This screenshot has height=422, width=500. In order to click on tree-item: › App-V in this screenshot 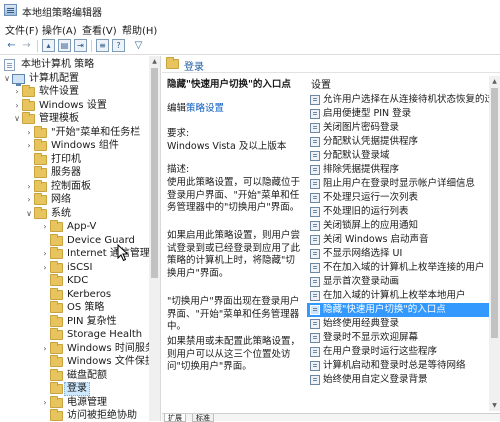, I will do `click(80, 227)`.